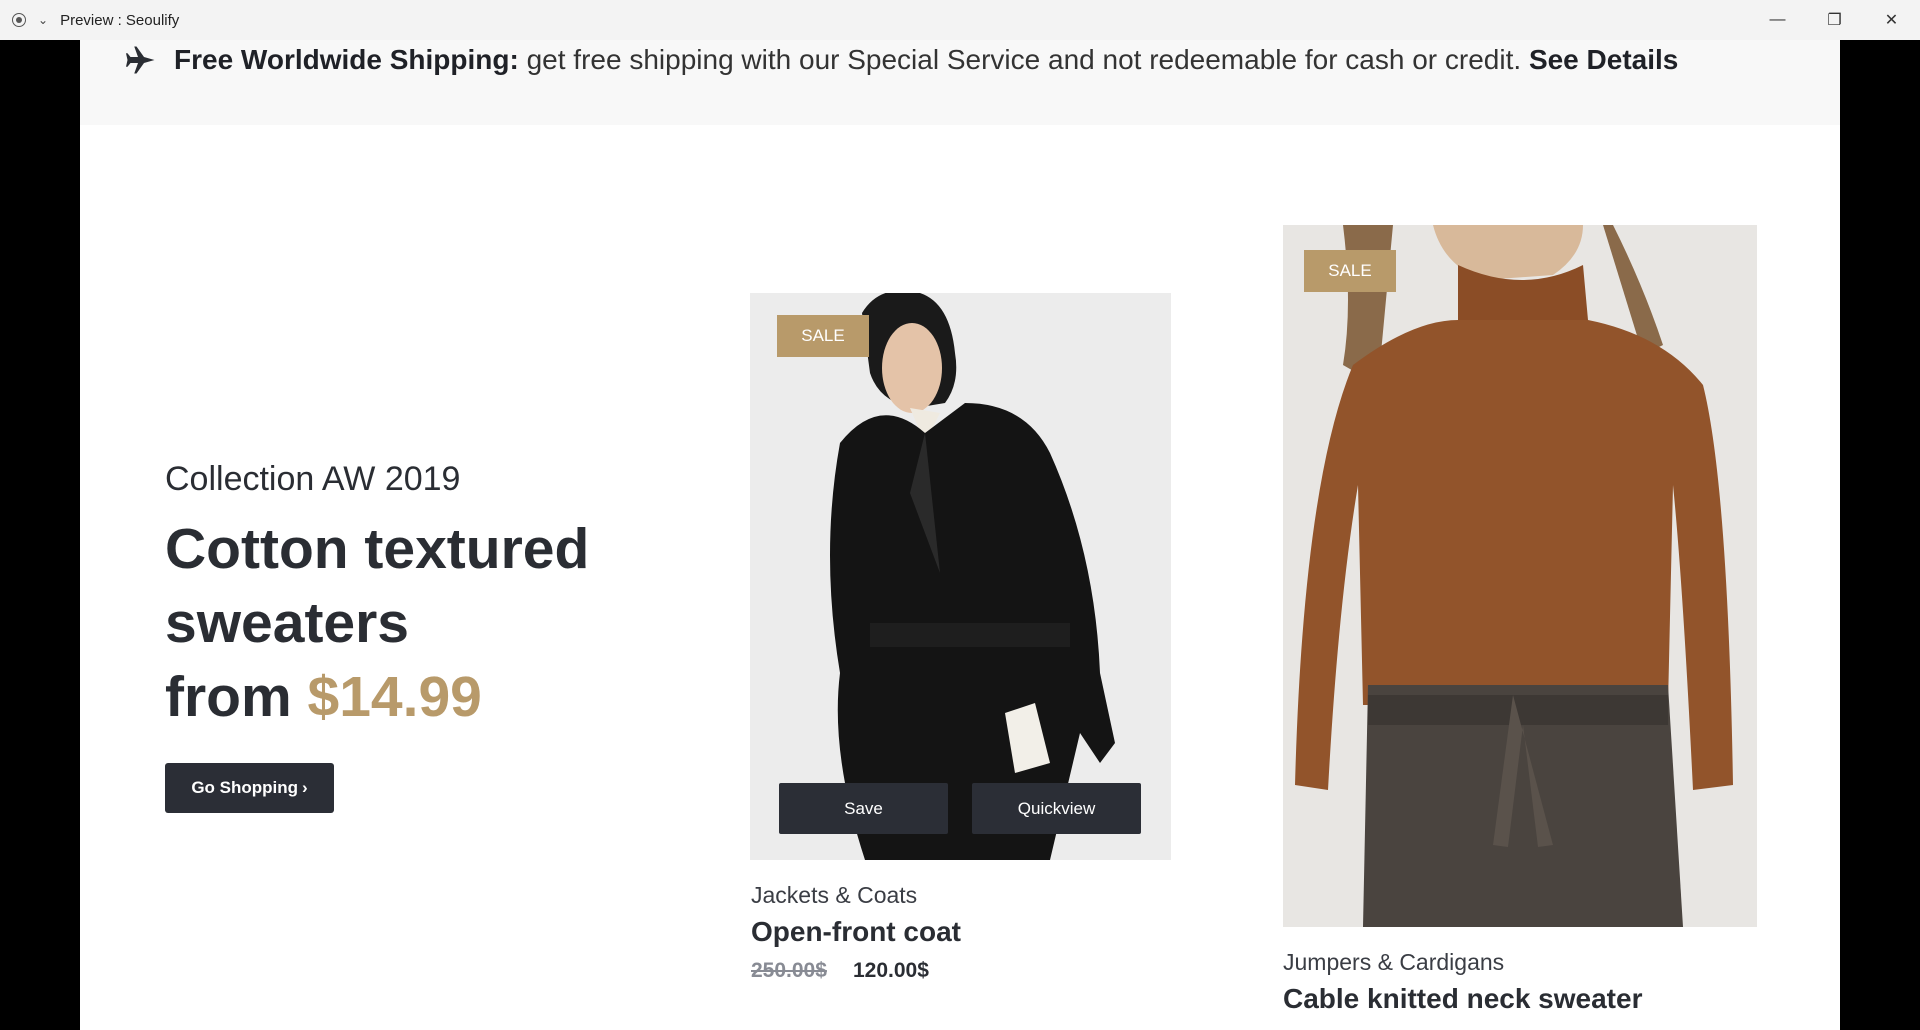 Image resolution: width=1920 pixels, height=1030 pixels. I want to click on go-shopping-button: Go Shopping ›, so click(249, 788).